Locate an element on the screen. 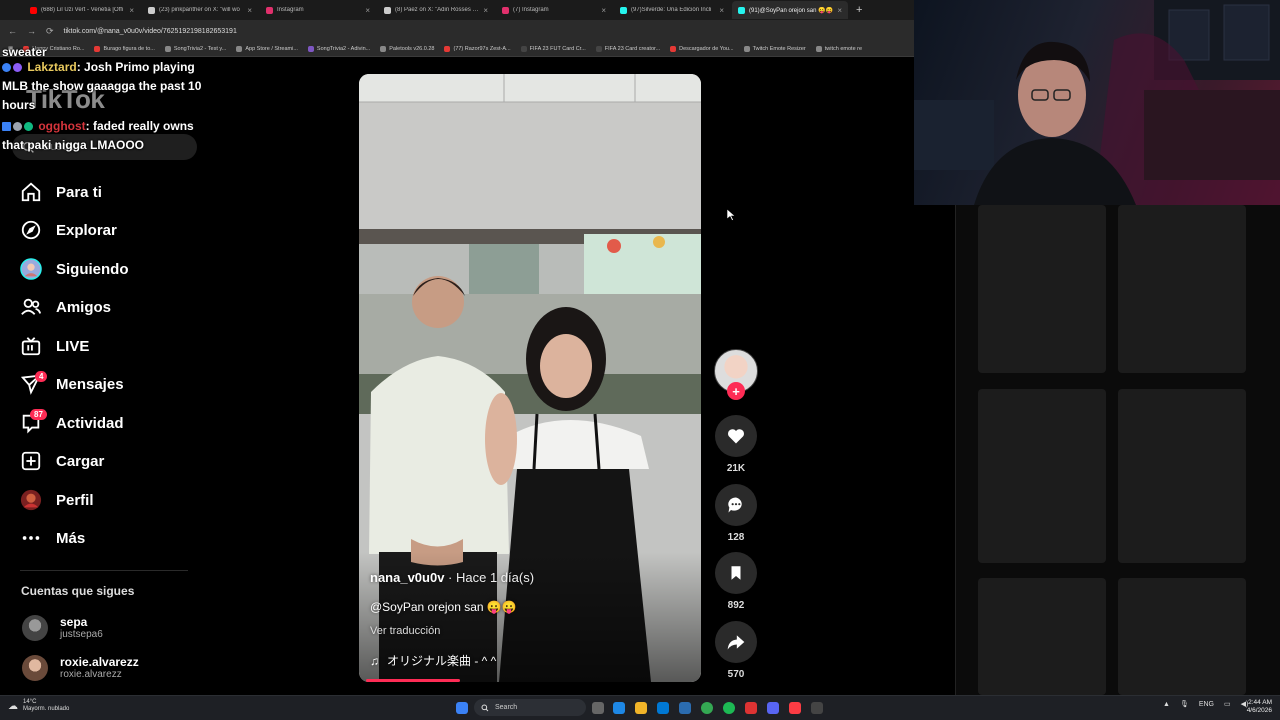 The height and width of the screenshot is (720, 1280). file-explorer-icon is located at coordinates (641, 708).